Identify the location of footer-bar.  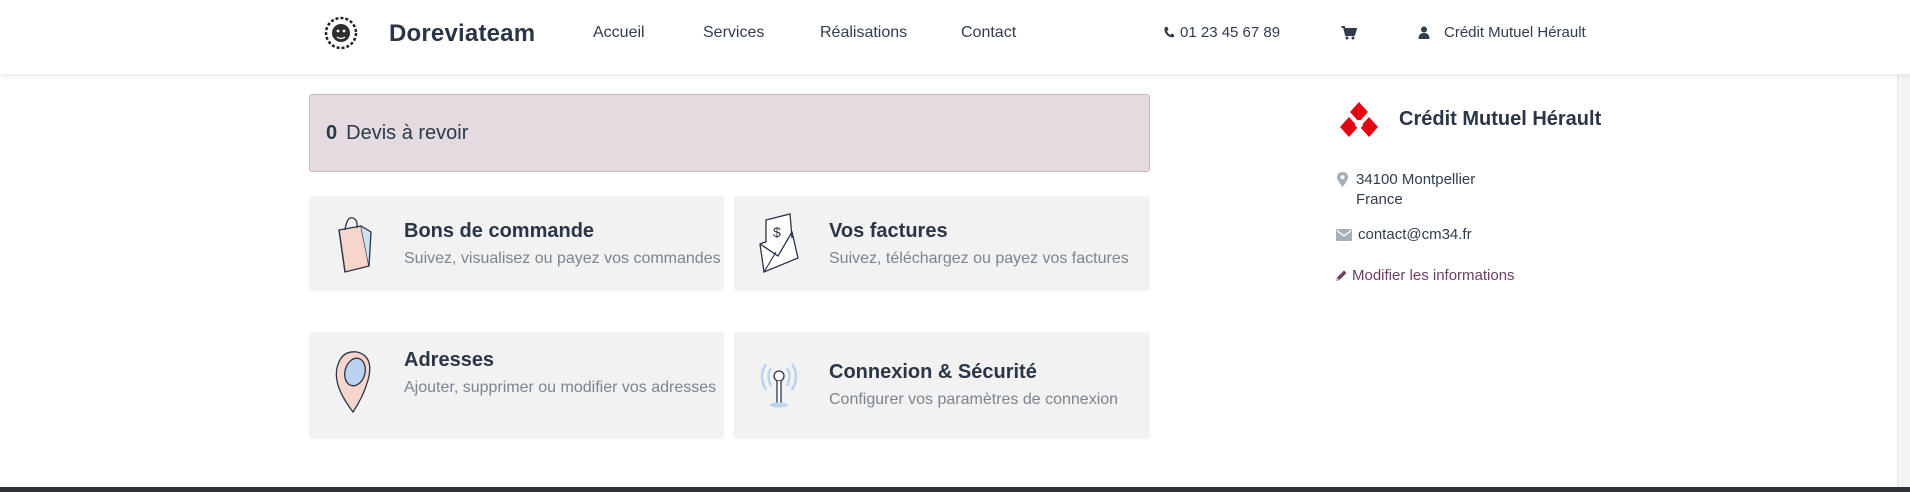
(955, 489).